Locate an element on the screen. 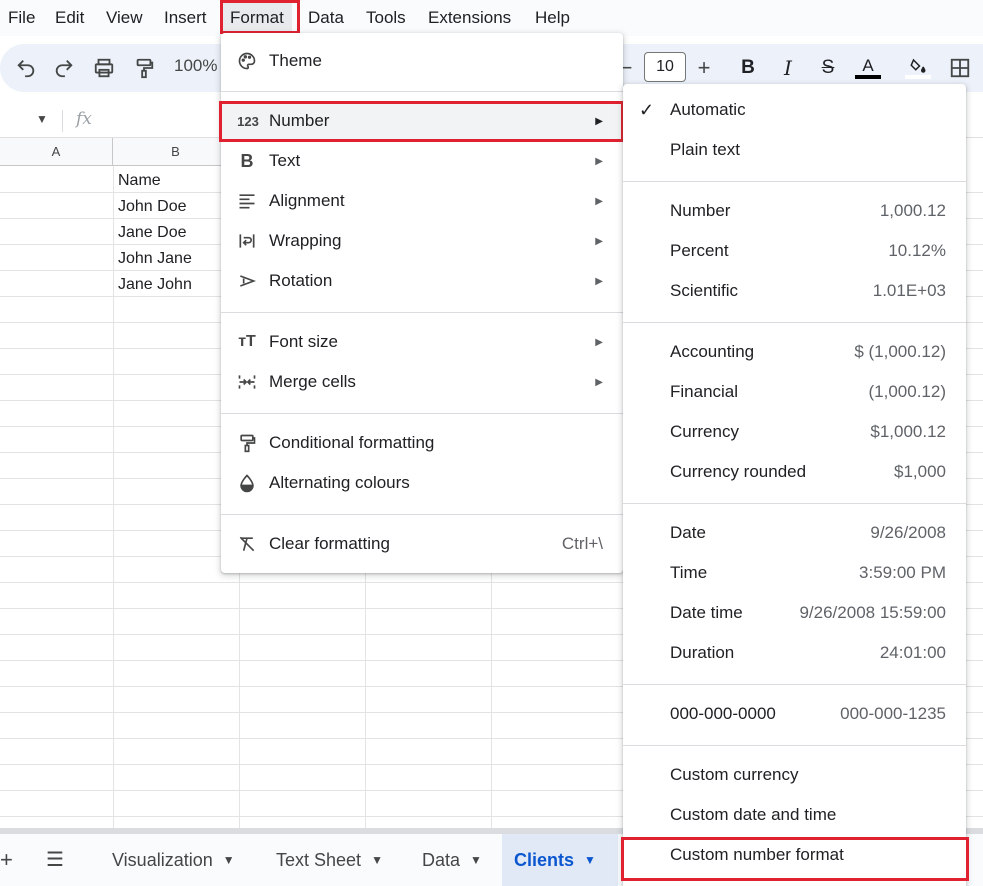  menu-help: Help is located at coordinates (552, 18).